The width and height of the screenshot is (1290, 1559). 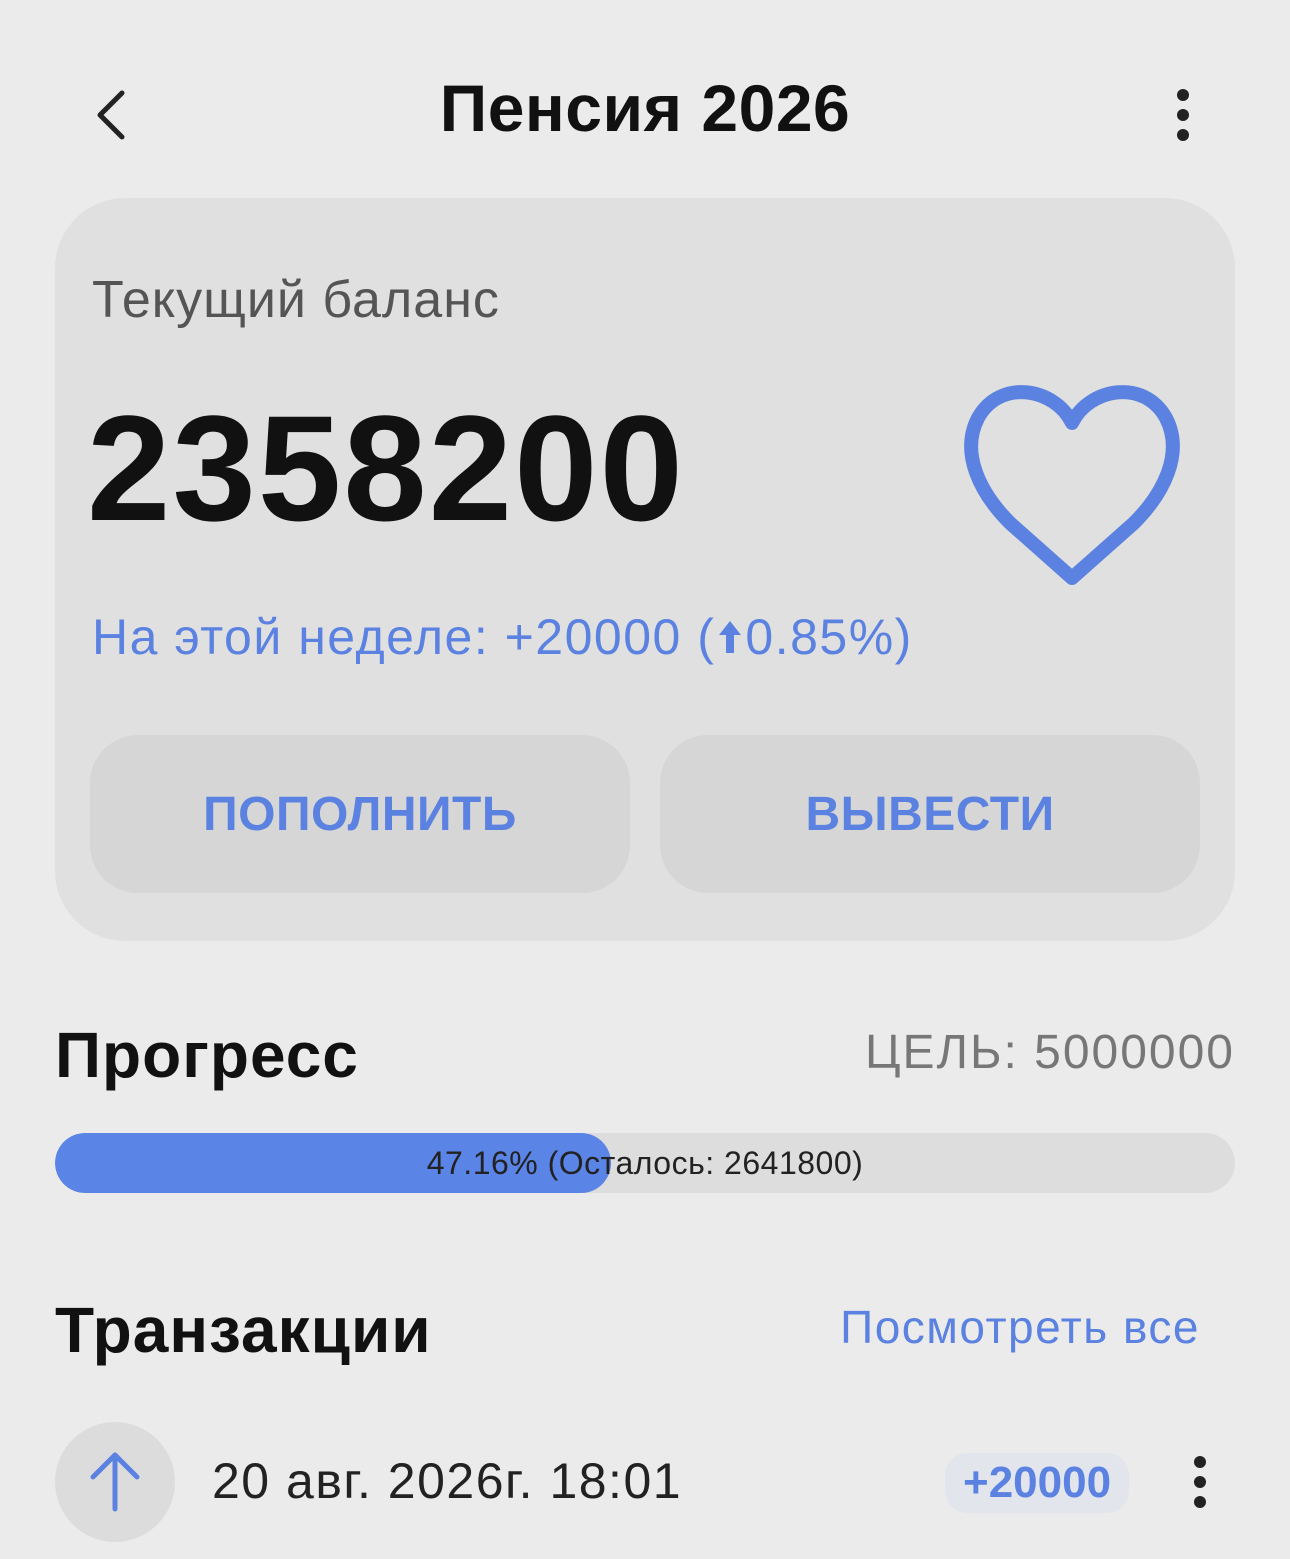 I want to click on progress-title: Прогресс, so click(x=207, y=1055).